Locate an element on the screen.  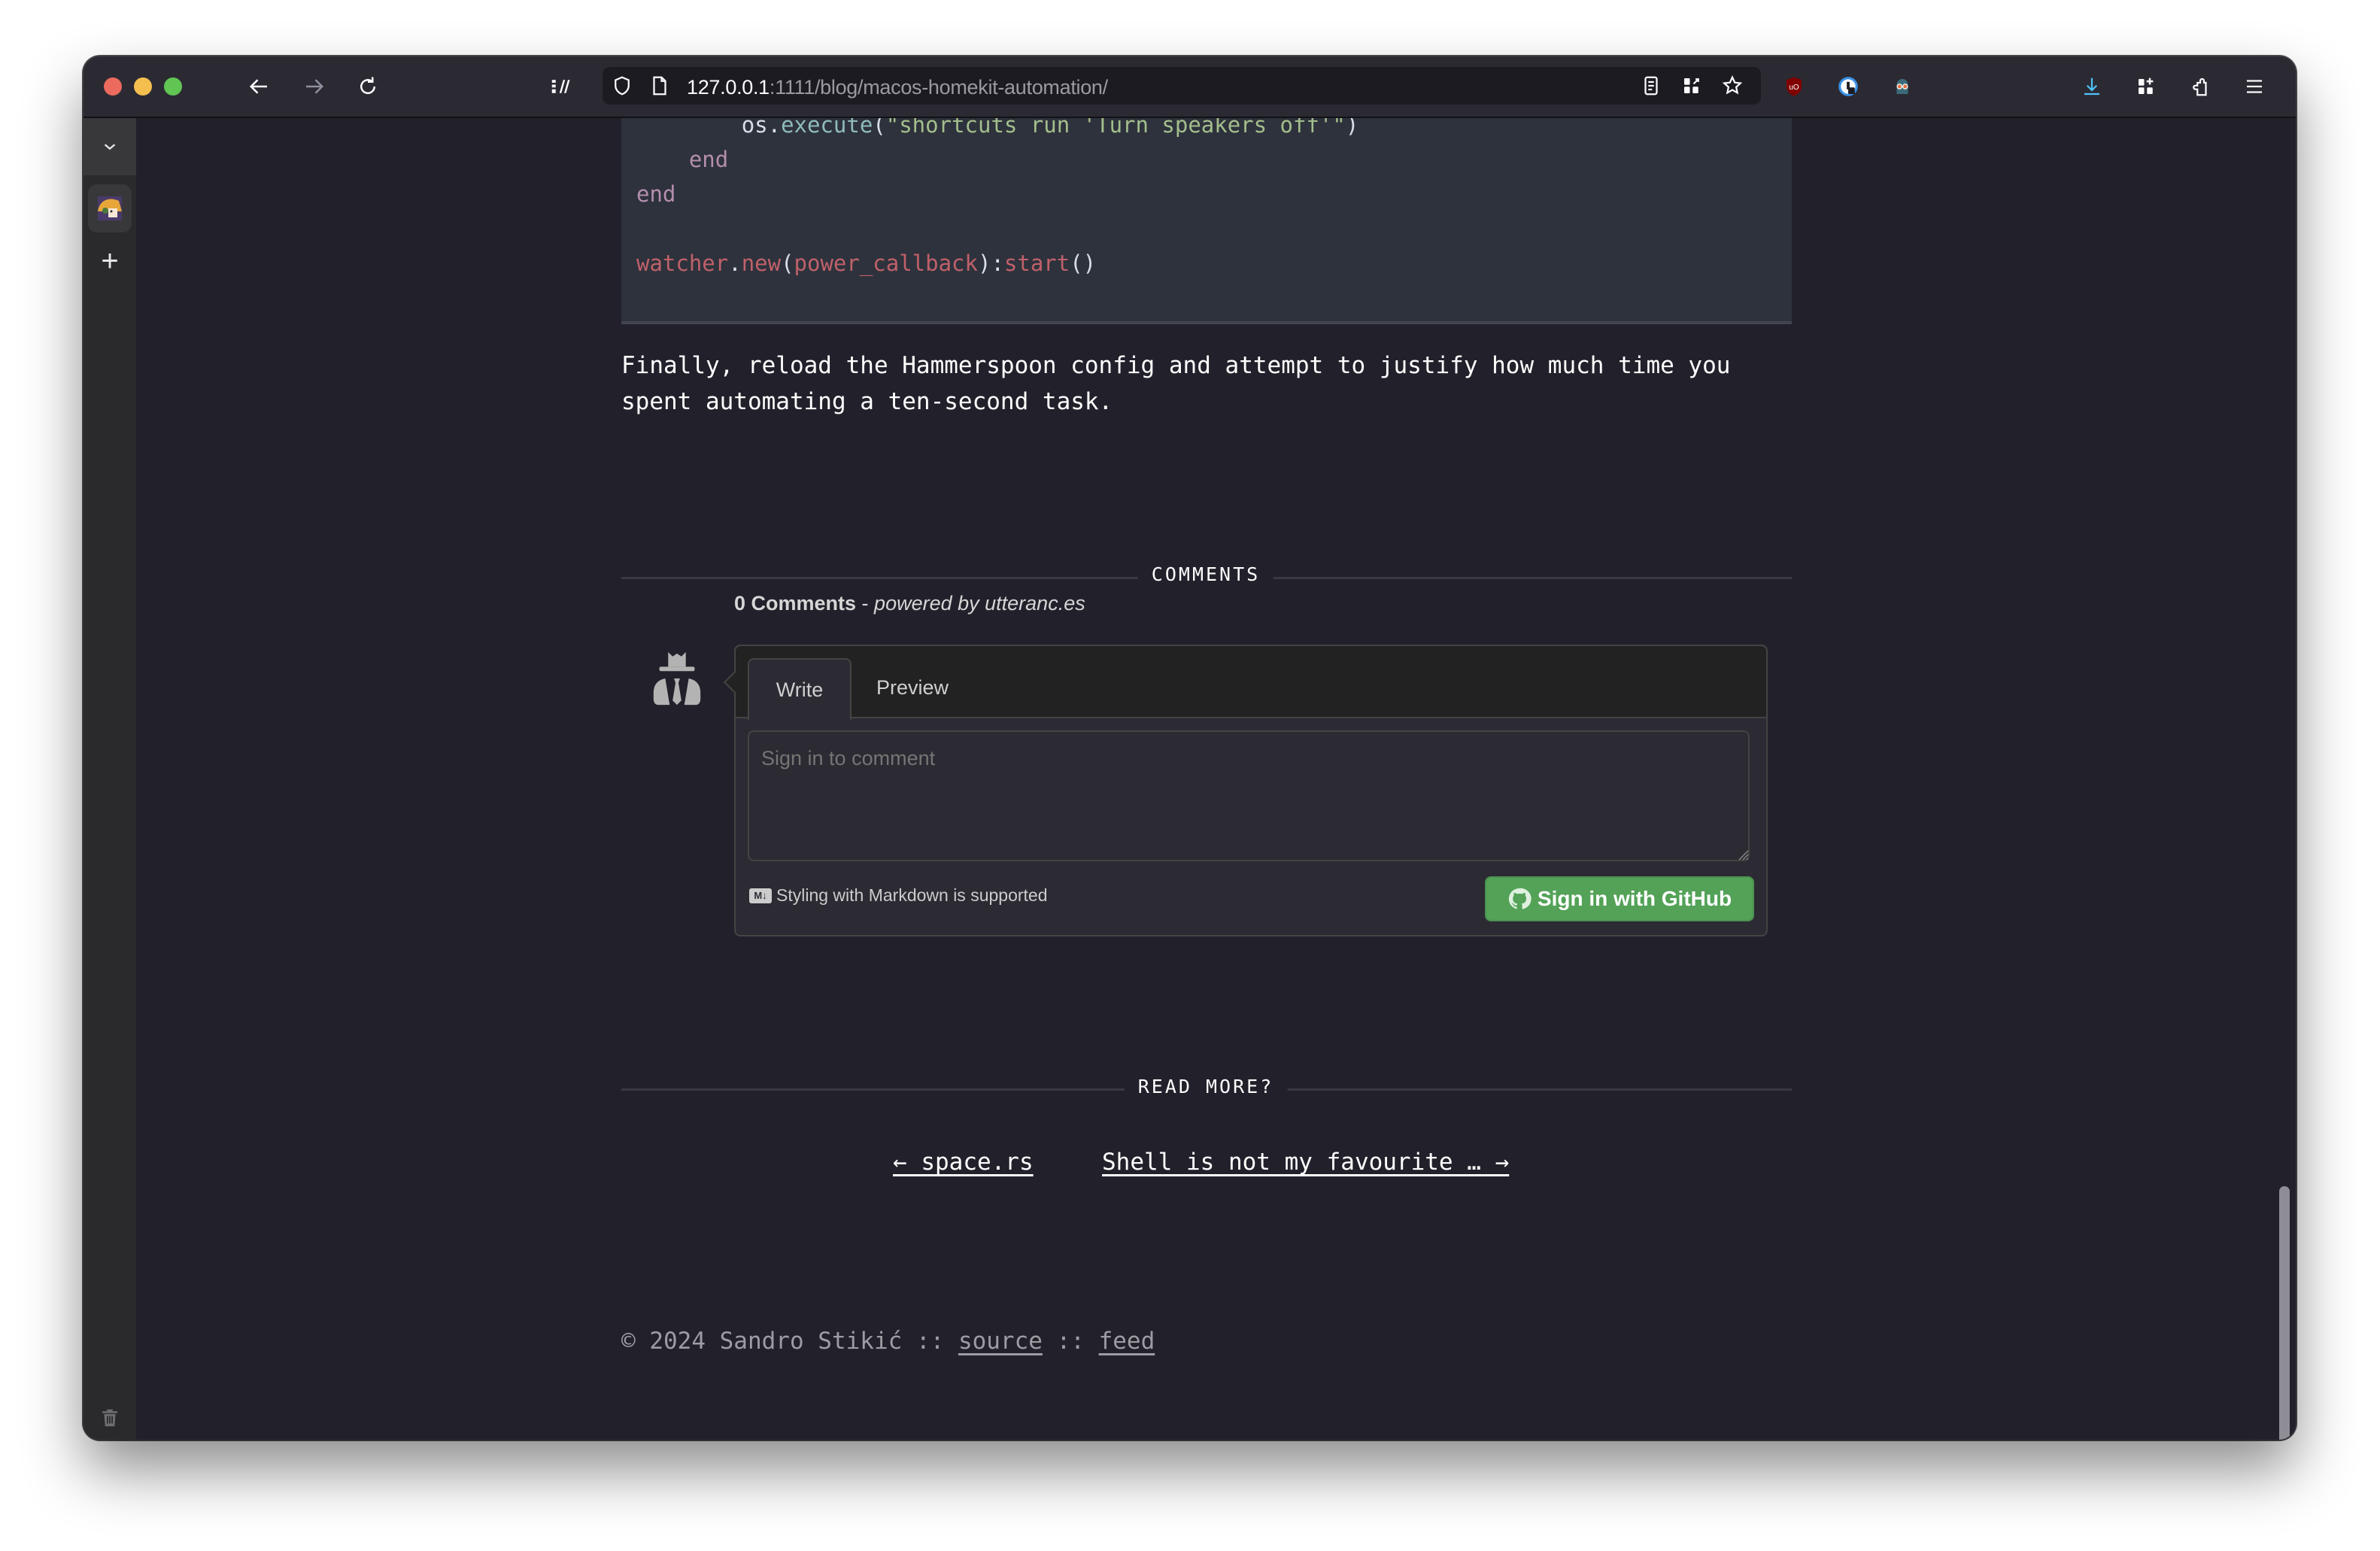
extensions-button is located at coordinates (2200, 87).